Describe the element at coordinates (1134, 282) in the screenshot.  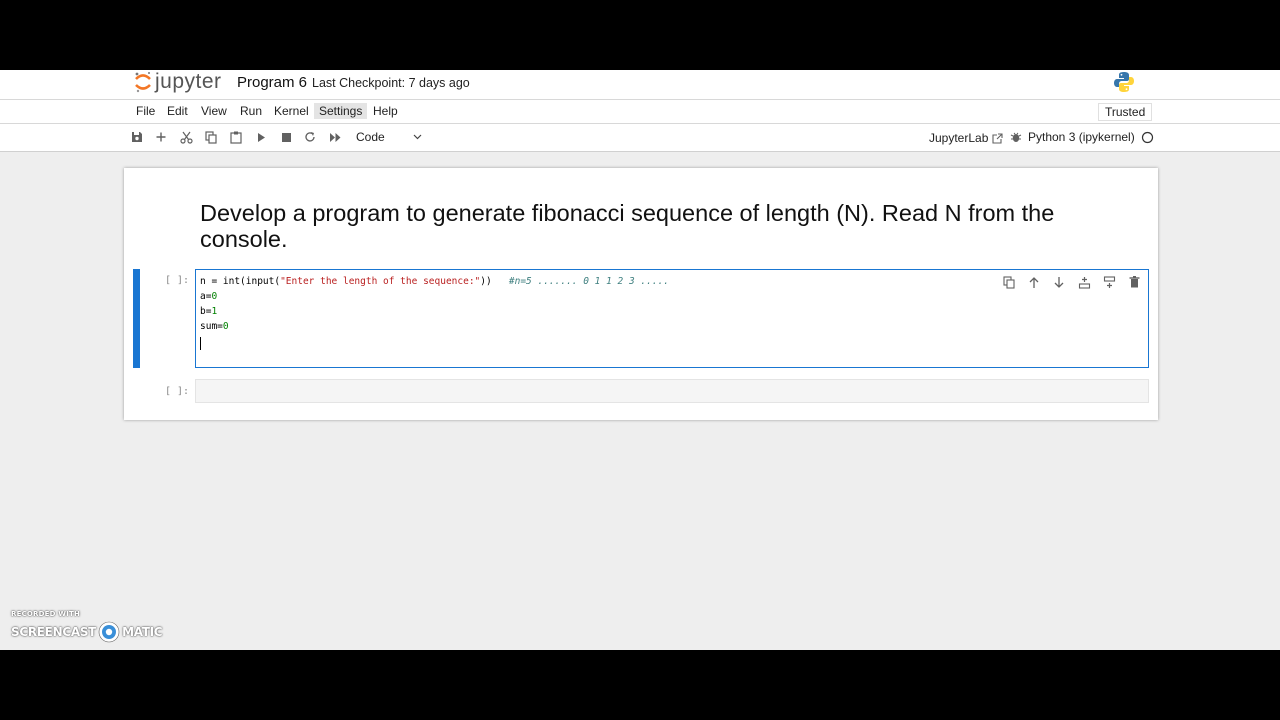
I see `delete-icon` at that location.